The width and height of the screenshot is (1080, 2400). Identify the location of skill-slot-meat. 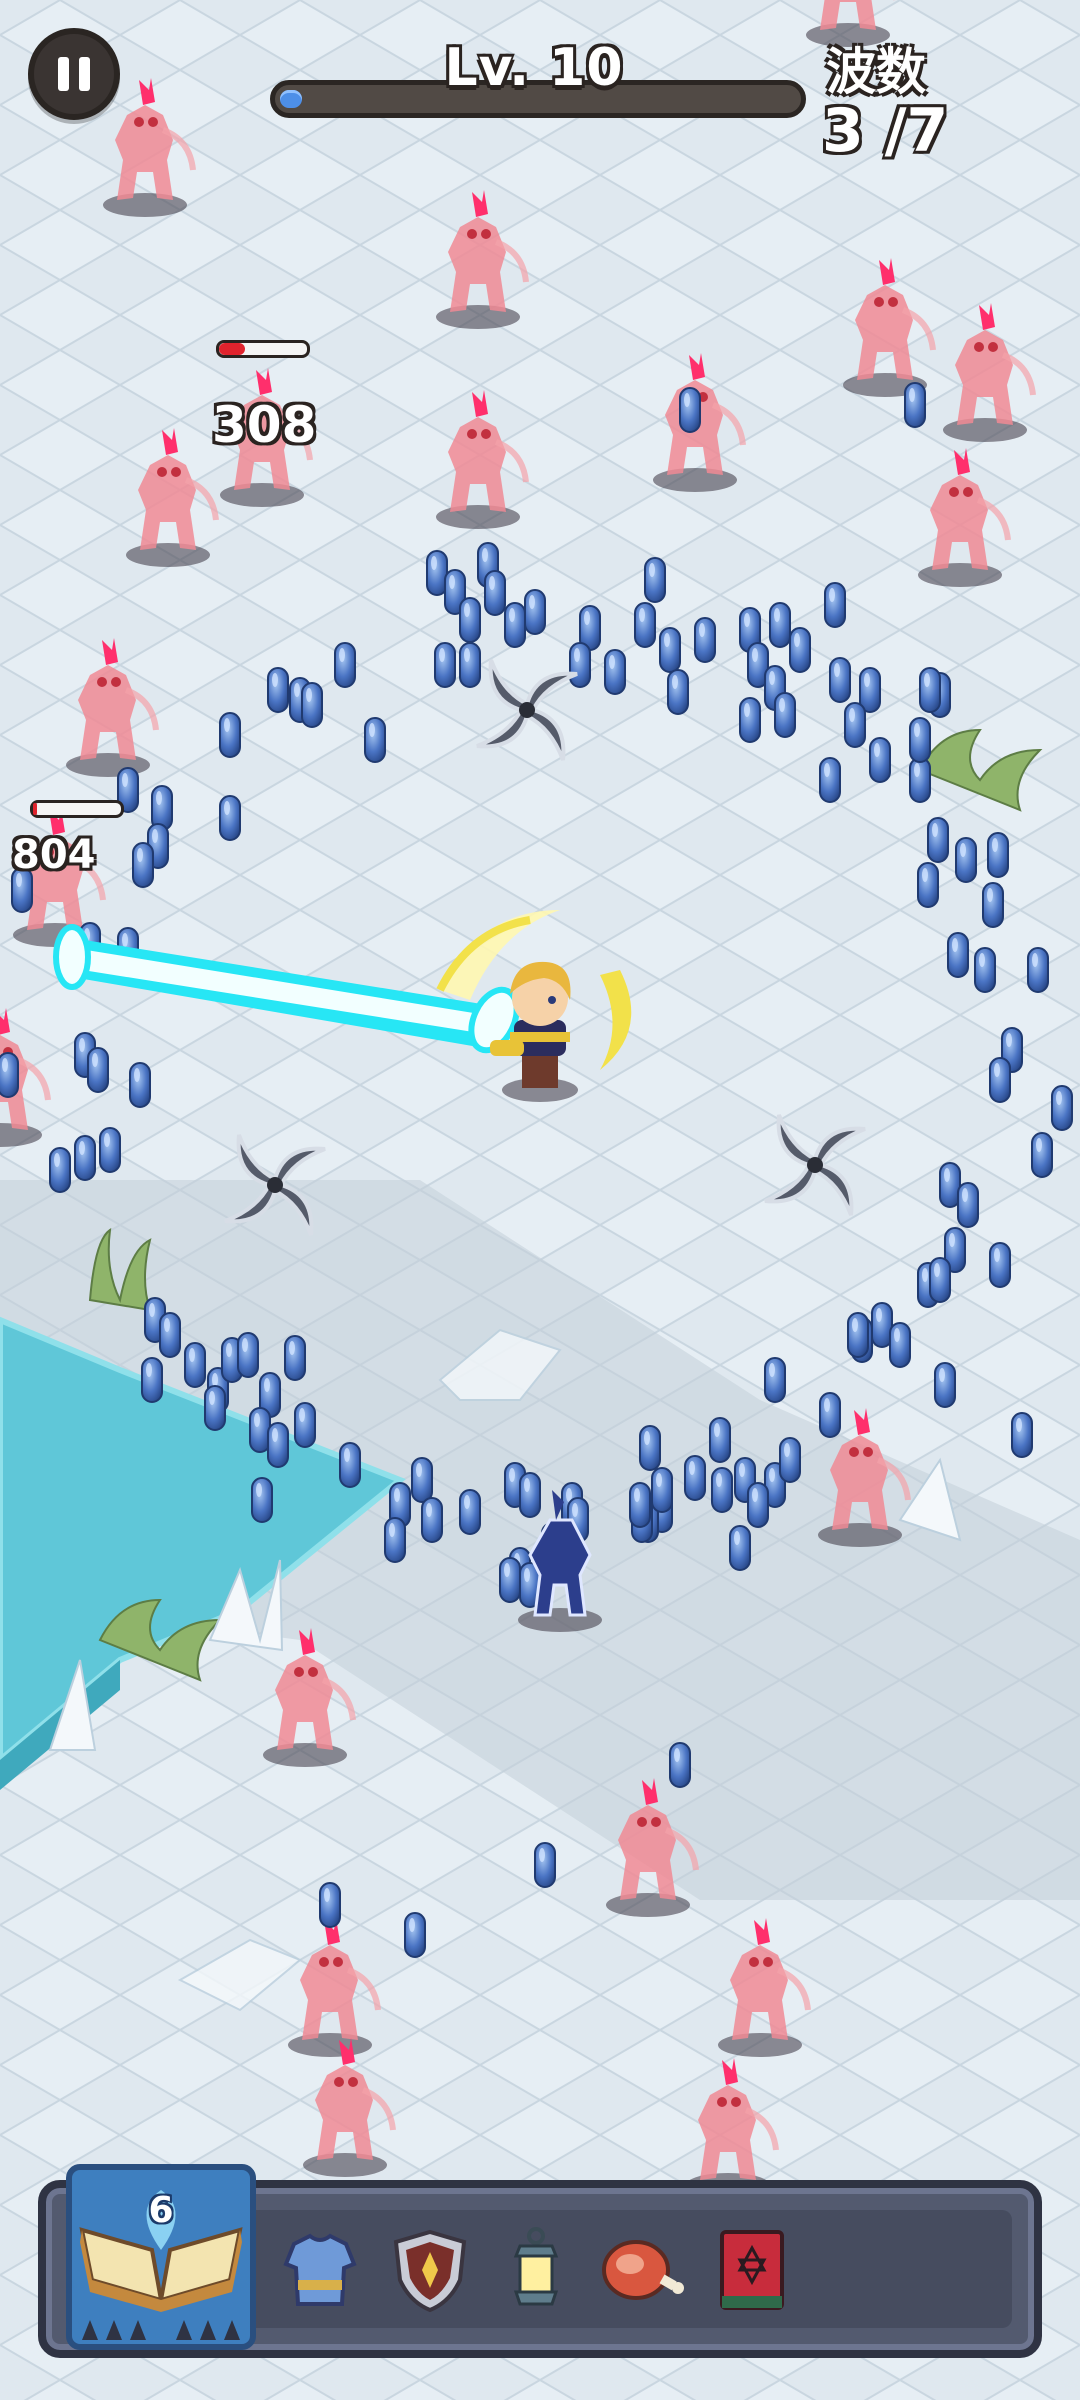
(642, 2270).